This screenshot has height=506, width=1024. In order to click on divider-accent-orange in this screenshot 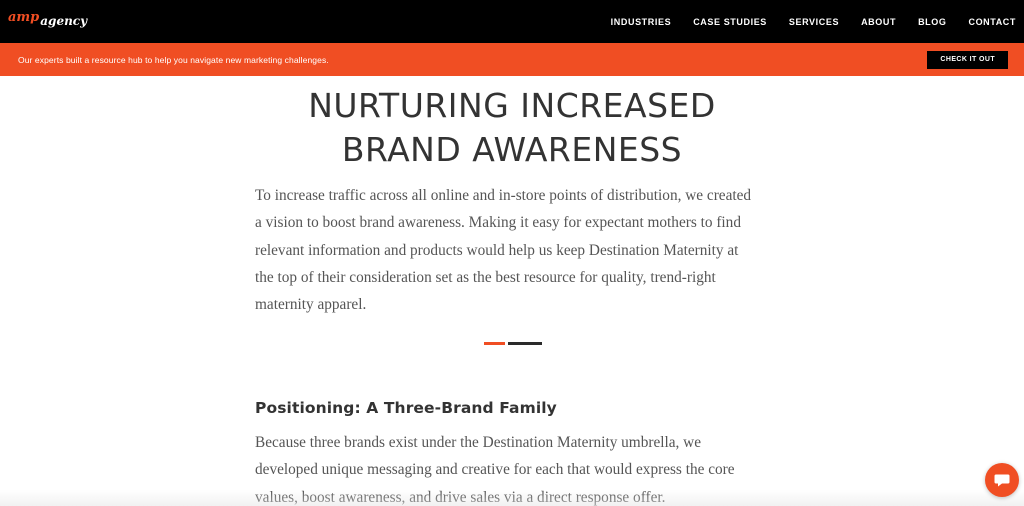, I will do `click(494, 343)`.